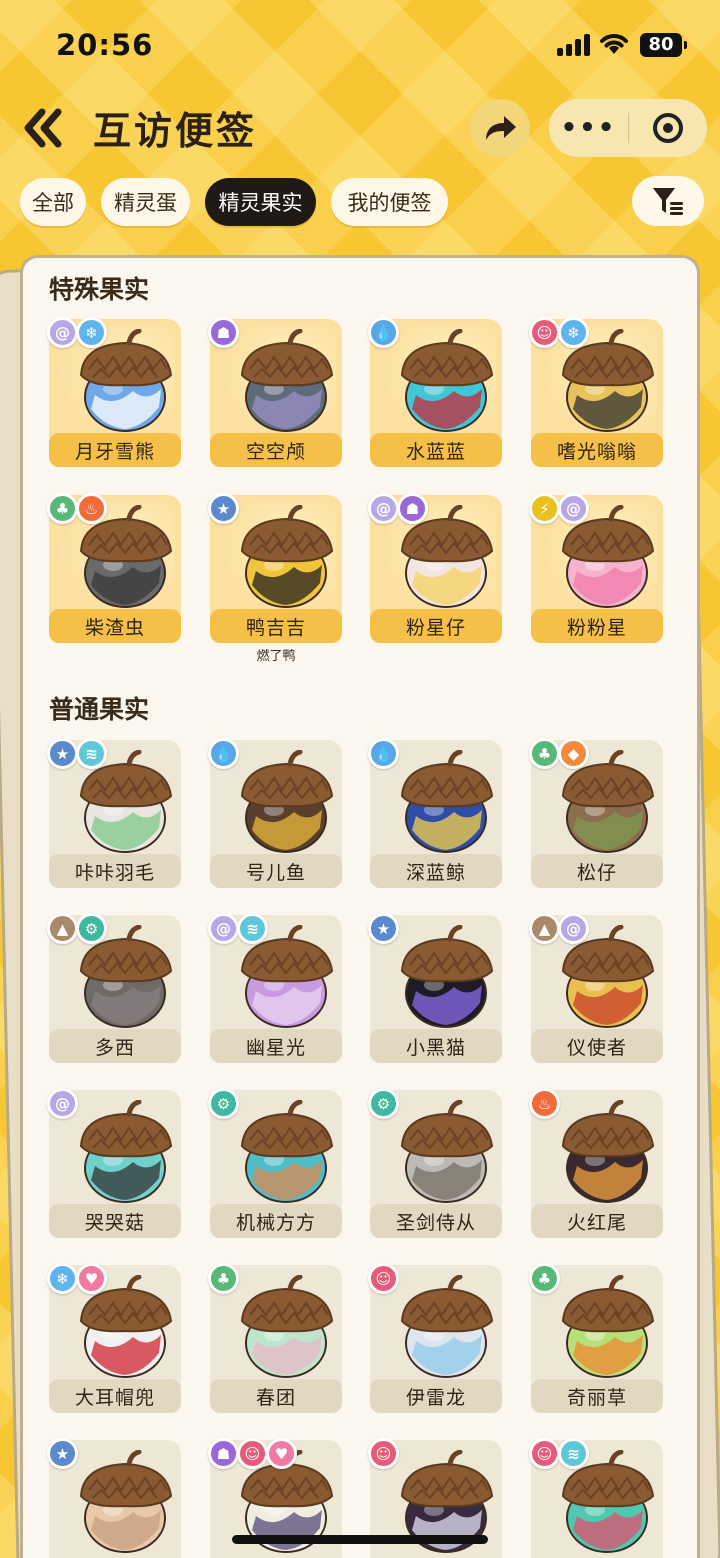 This screenshot has height=1558, width=720. I want to click on battery-indicator: 80, so click(663, 45).